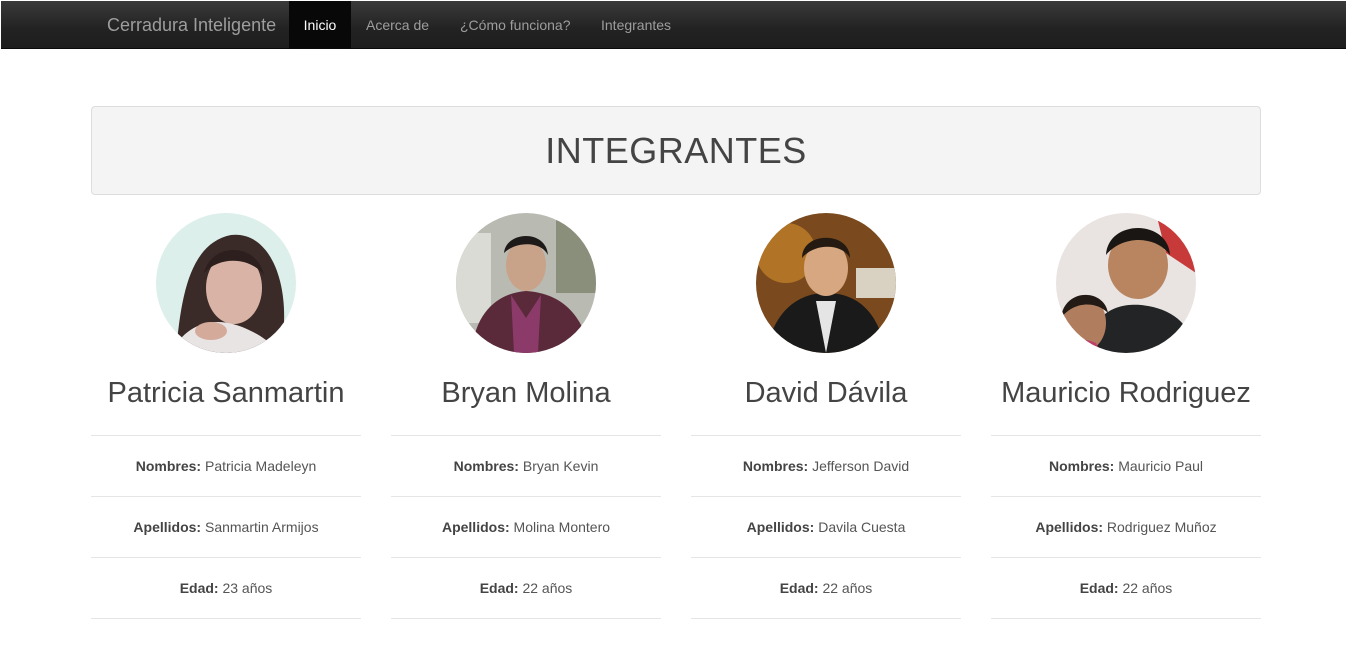 The width and height of the screenshot is (1347, 663). What do you see at coordinates (515, 25) in the screenshot?
I see `nav-item-como-funciona: ¿Cómo funciona?` at bounding box center [515, 25].